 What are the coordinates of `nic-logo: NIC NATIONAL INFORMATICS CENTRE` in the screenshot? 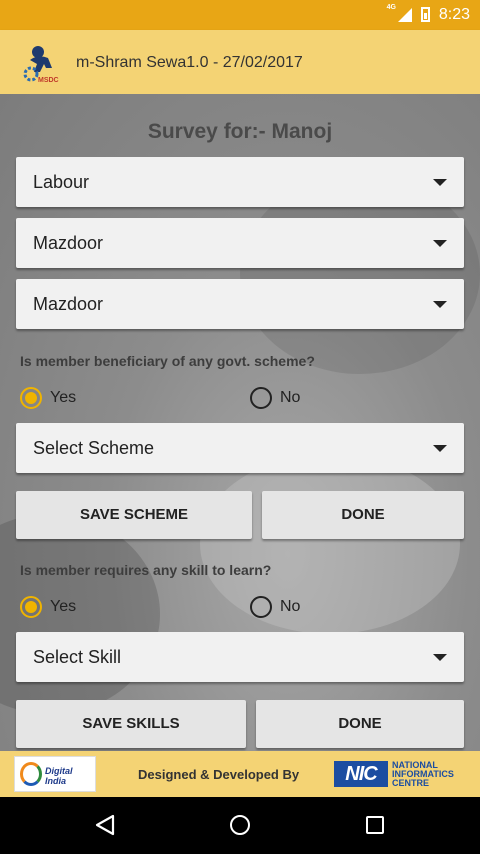 It's located at (404, 775).